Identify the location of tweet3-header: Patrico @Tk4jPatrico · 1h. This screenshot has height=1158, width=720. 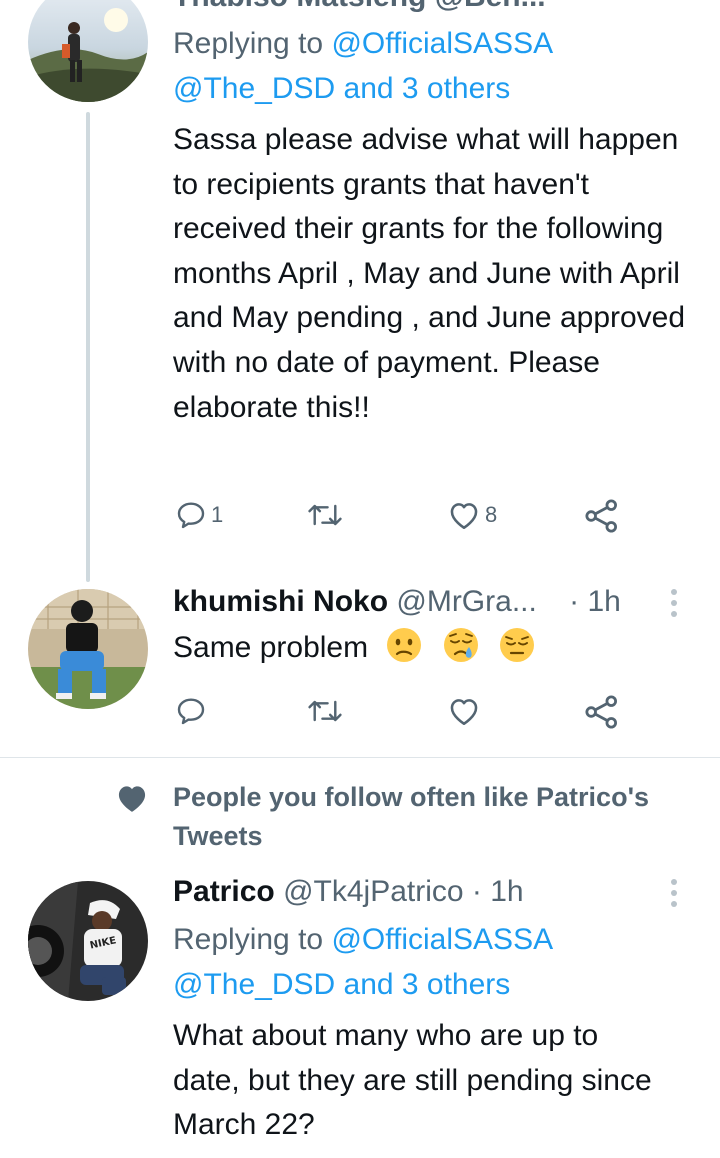
(348, 892).